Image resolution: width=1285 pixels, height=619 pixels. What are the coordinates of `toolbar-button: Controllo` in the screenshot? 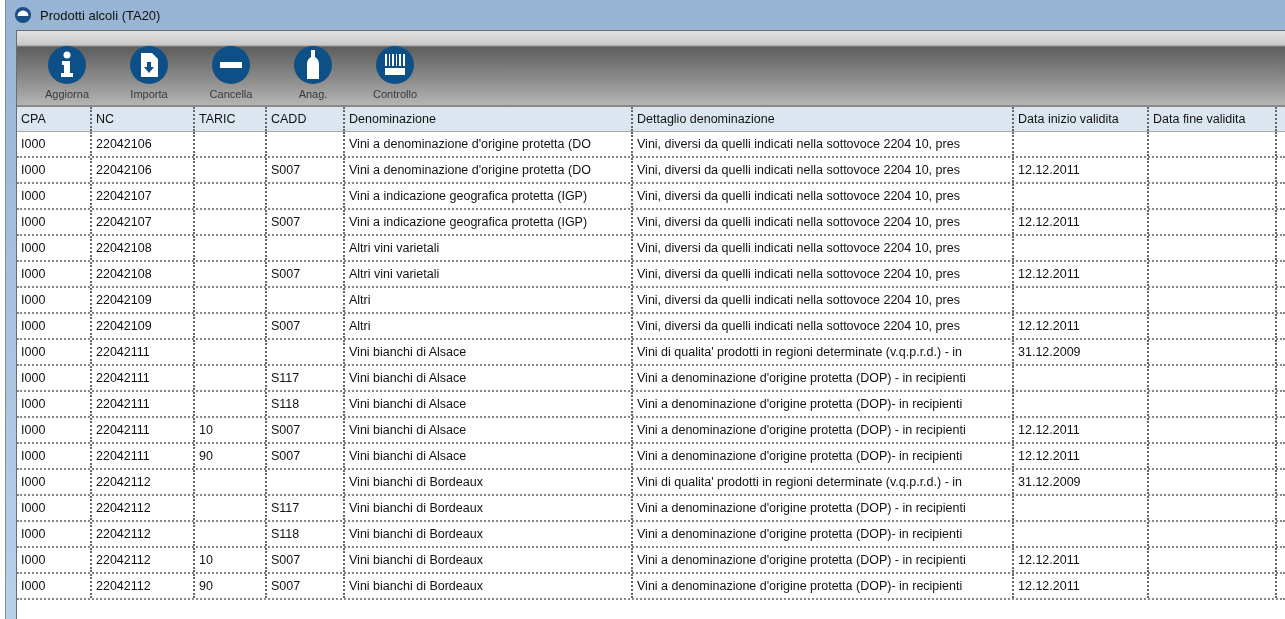 It's located at (395, 65).